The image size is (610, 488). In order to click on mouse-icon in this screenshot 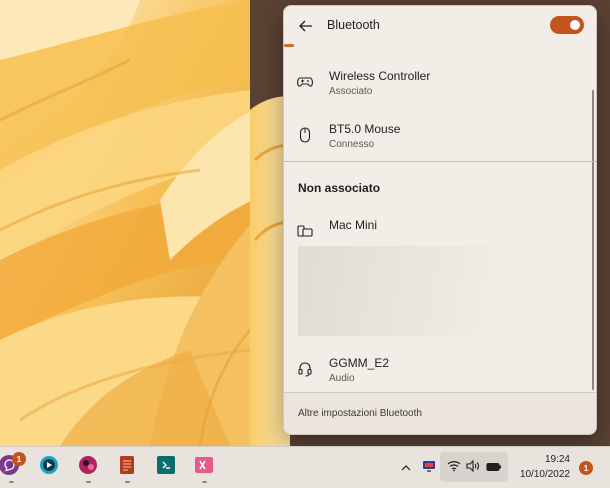, I will do `click(305, 135)`.